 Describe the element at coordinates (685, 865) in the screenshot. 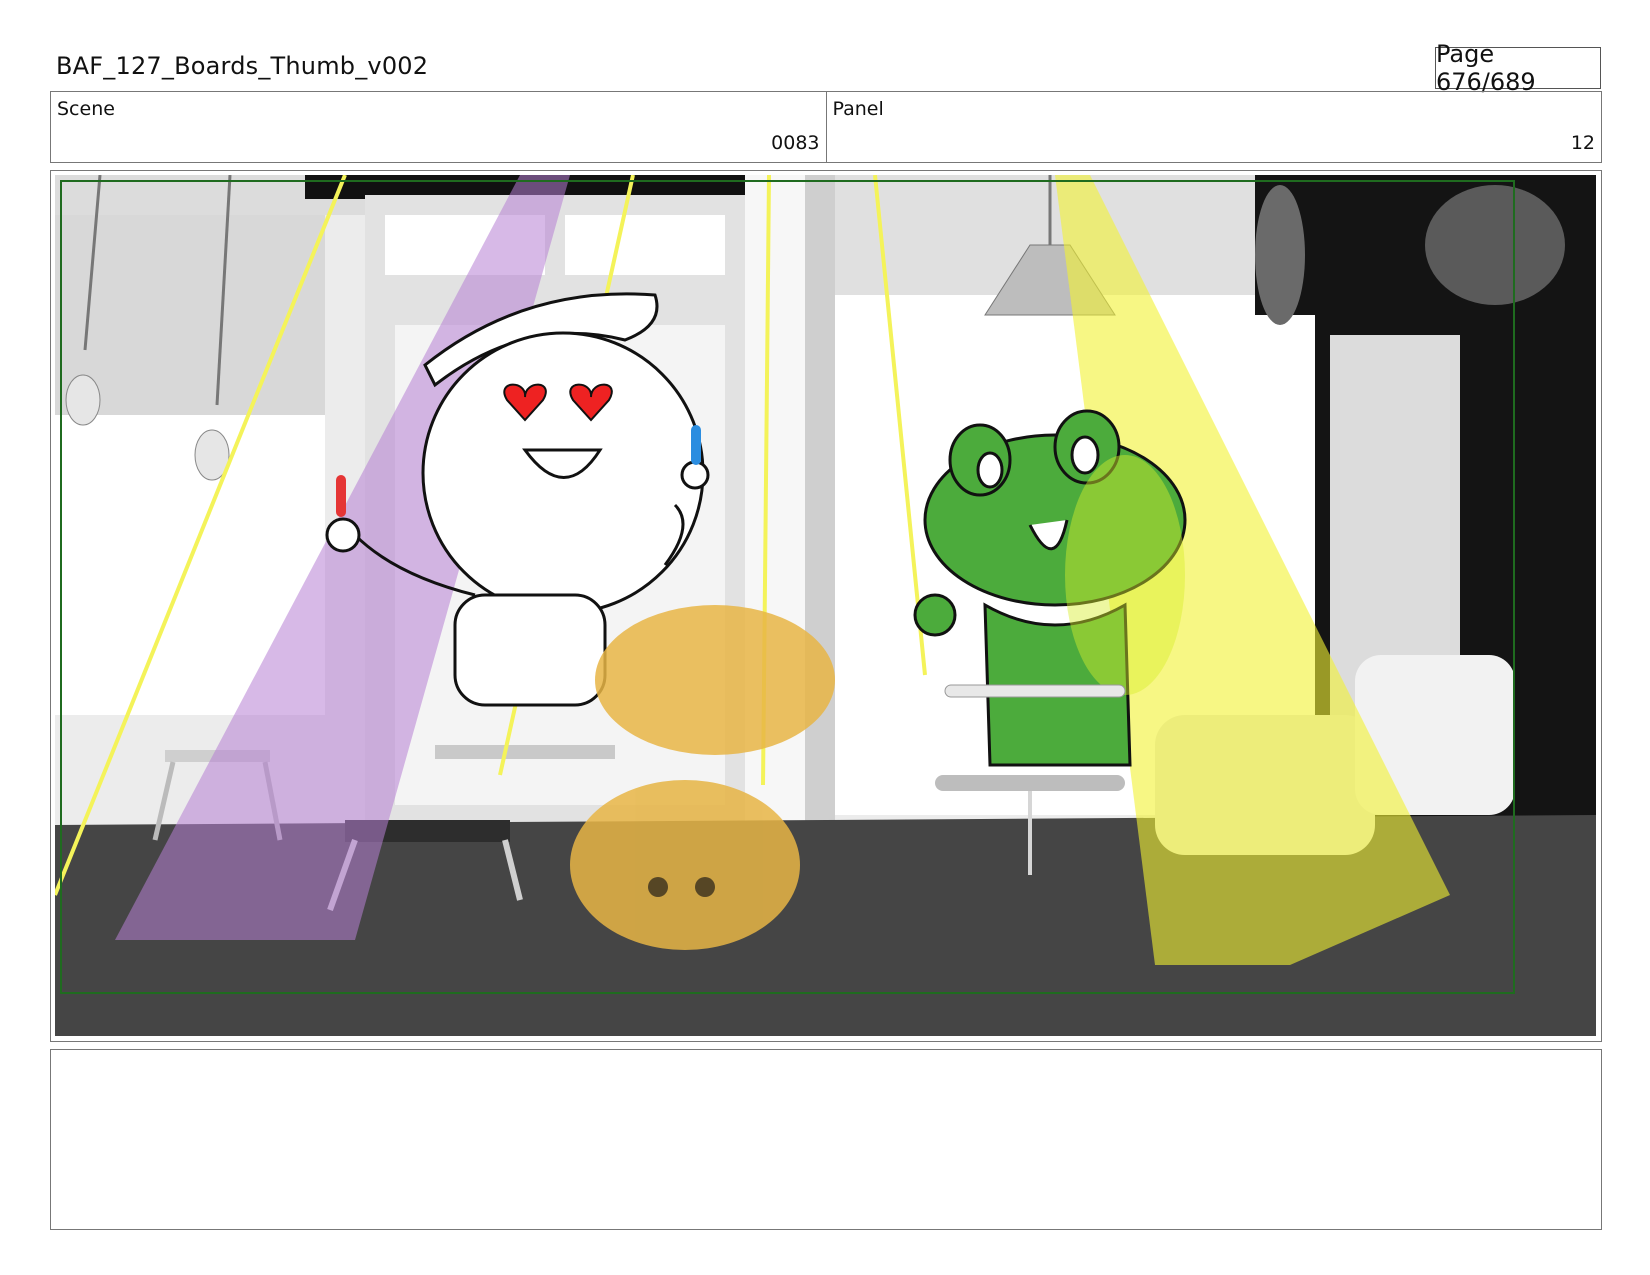

I see `orange-blur-bottom` at that location.